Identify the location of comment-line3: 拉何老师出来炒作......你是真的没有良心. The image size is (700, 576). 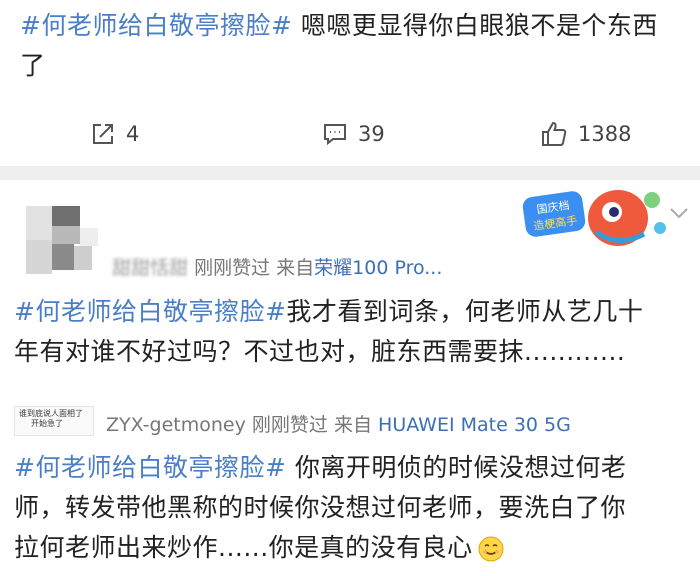
(243, 547).